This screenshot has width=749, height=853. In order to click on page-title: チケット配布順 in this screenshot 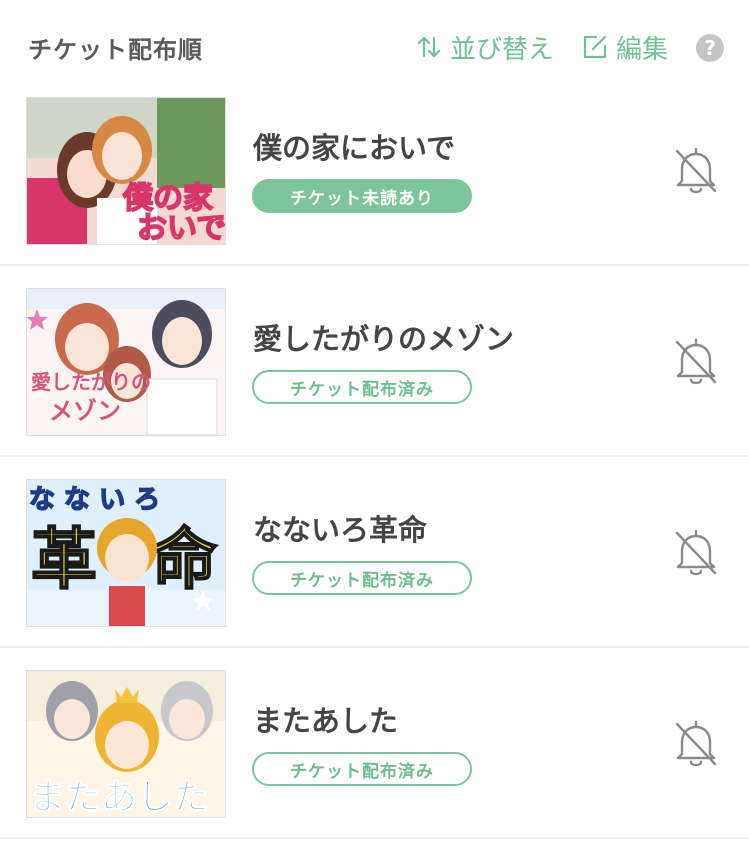, I will do `click(115, 50)`.